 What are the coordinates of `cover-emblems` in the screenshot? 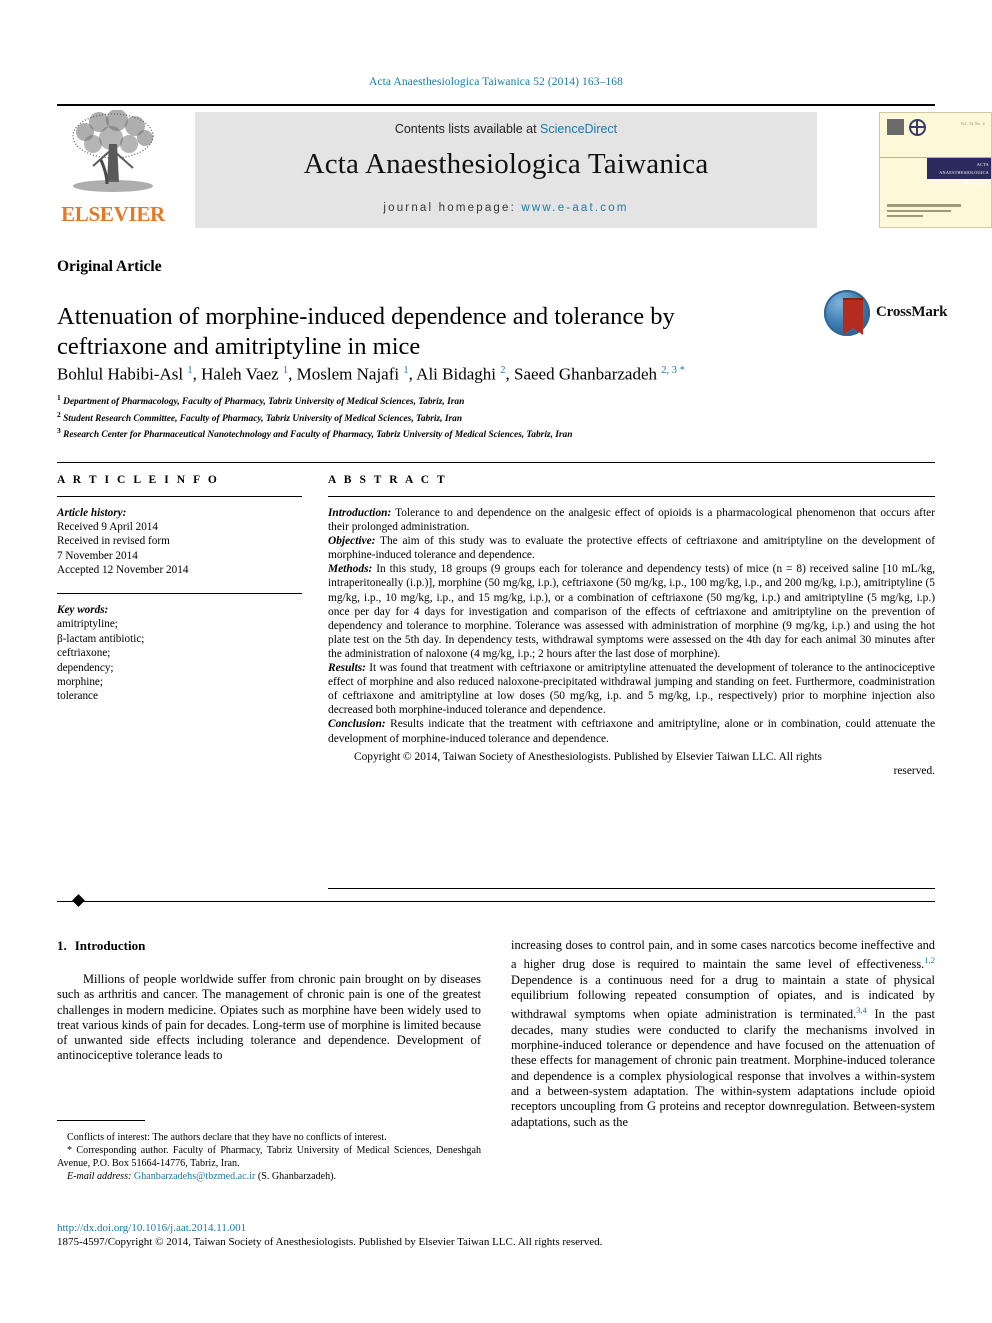 It's located at (910, 128).